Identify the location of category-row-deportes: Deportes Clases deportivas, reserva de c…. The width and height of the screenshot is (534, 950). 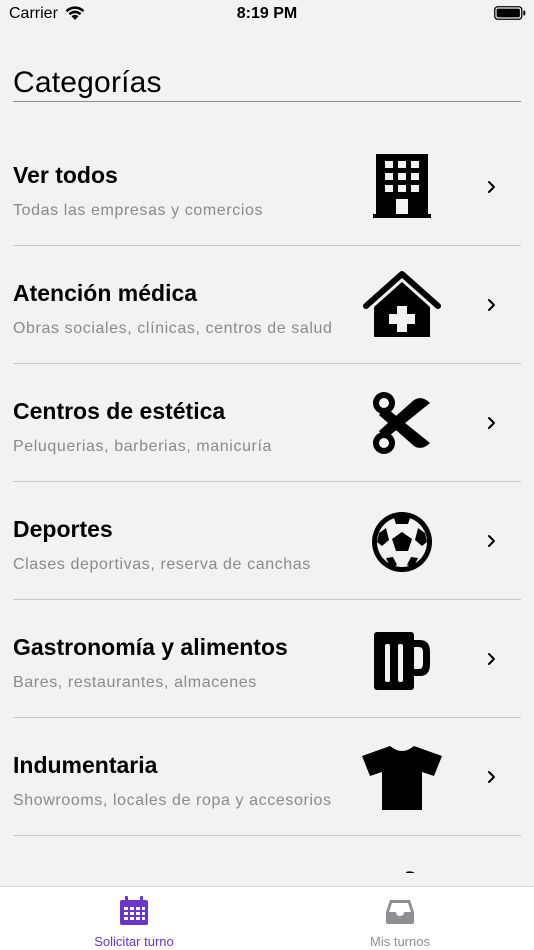
(267, 541).